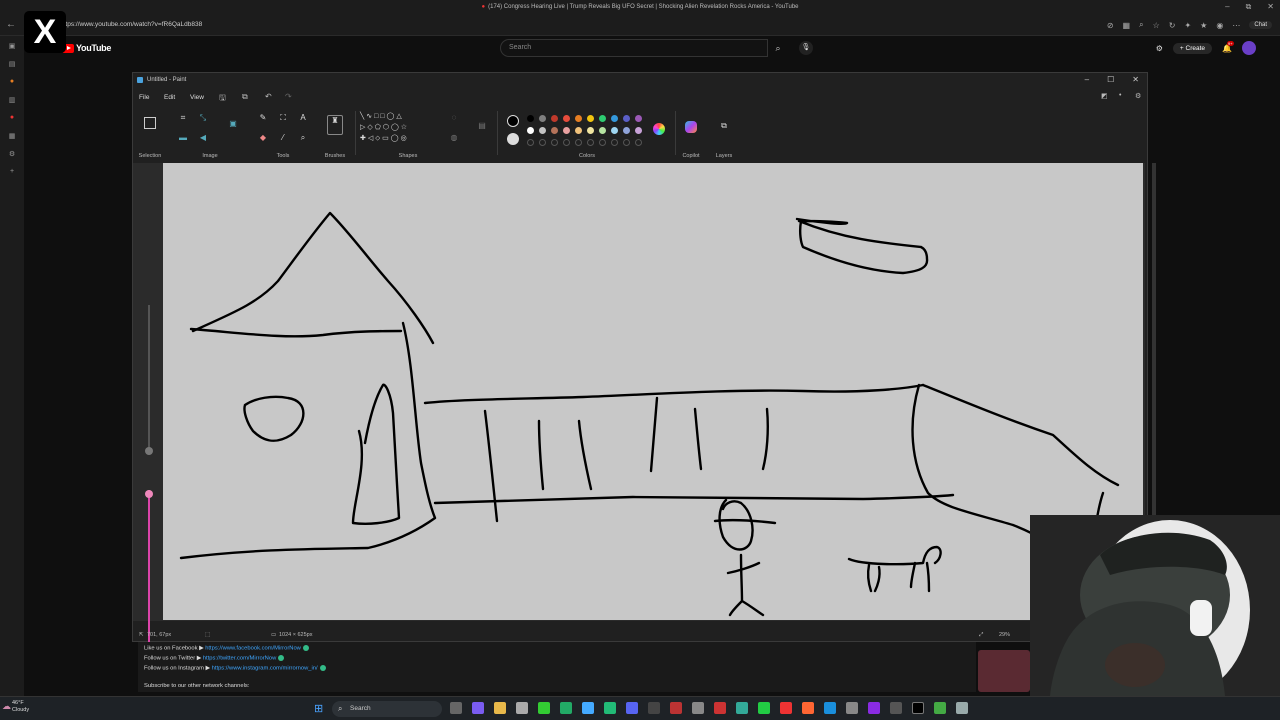  I want to click on facebook-link: https://www.facebook.com/MirrorNow, so click(253, 649).